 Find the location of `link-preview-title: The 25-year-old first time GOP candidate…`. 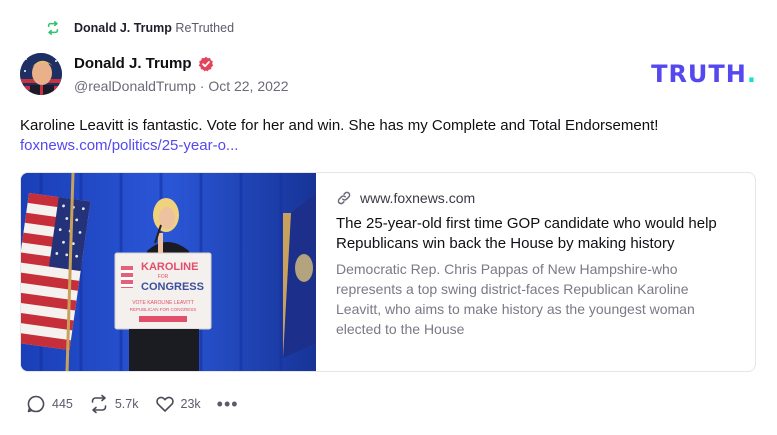

link-preview-title: The 25-year-old first time GOP candidate… is located at coordinates (535, 234).